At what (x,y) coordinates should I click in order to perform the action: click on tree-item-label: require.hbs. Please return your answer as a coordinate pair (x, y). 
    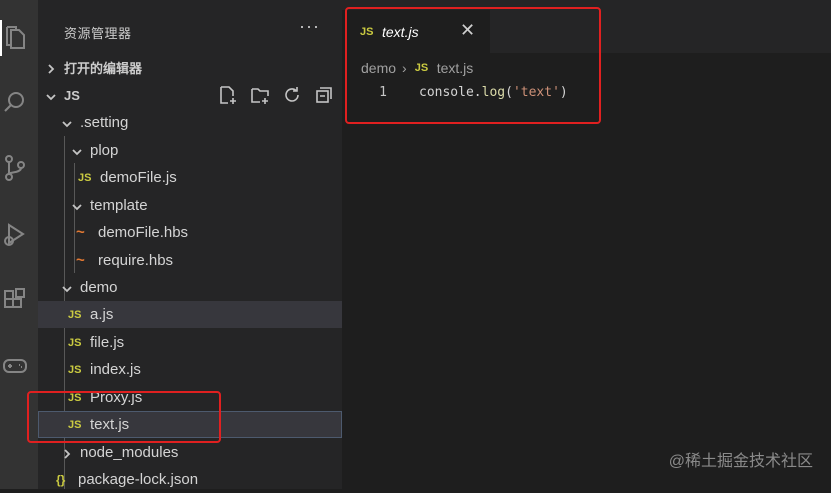
    Looking at the image, I should click on (136, 260).